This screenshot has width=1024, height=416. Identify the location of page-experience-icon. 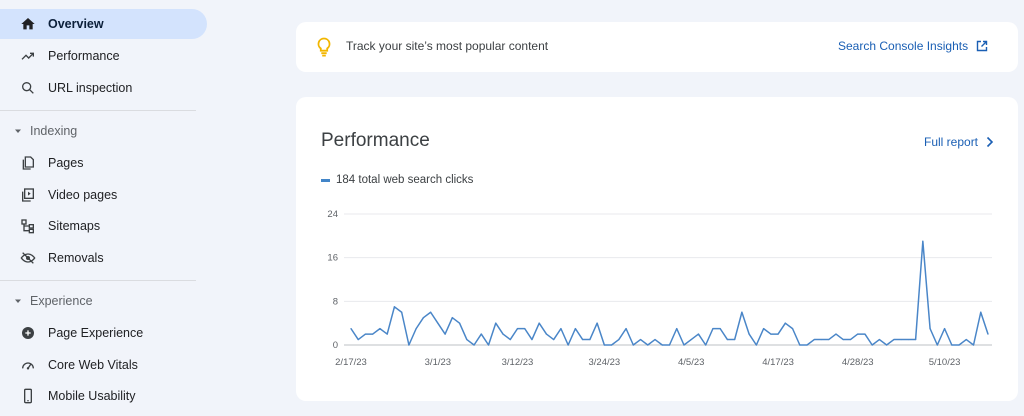
(28, 333).